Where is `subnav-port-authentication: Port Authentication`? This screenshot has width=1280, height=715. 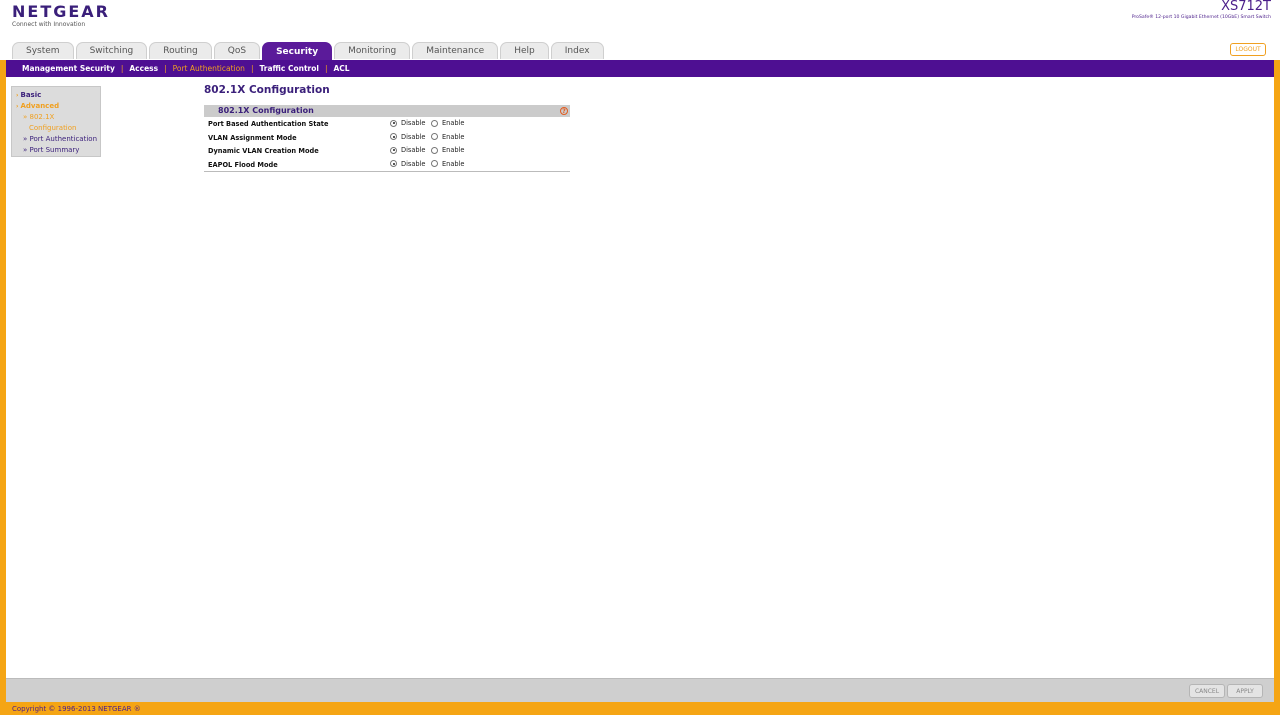 subnav-port-authentication: Port Authentication is located at coordinates (209, 68).